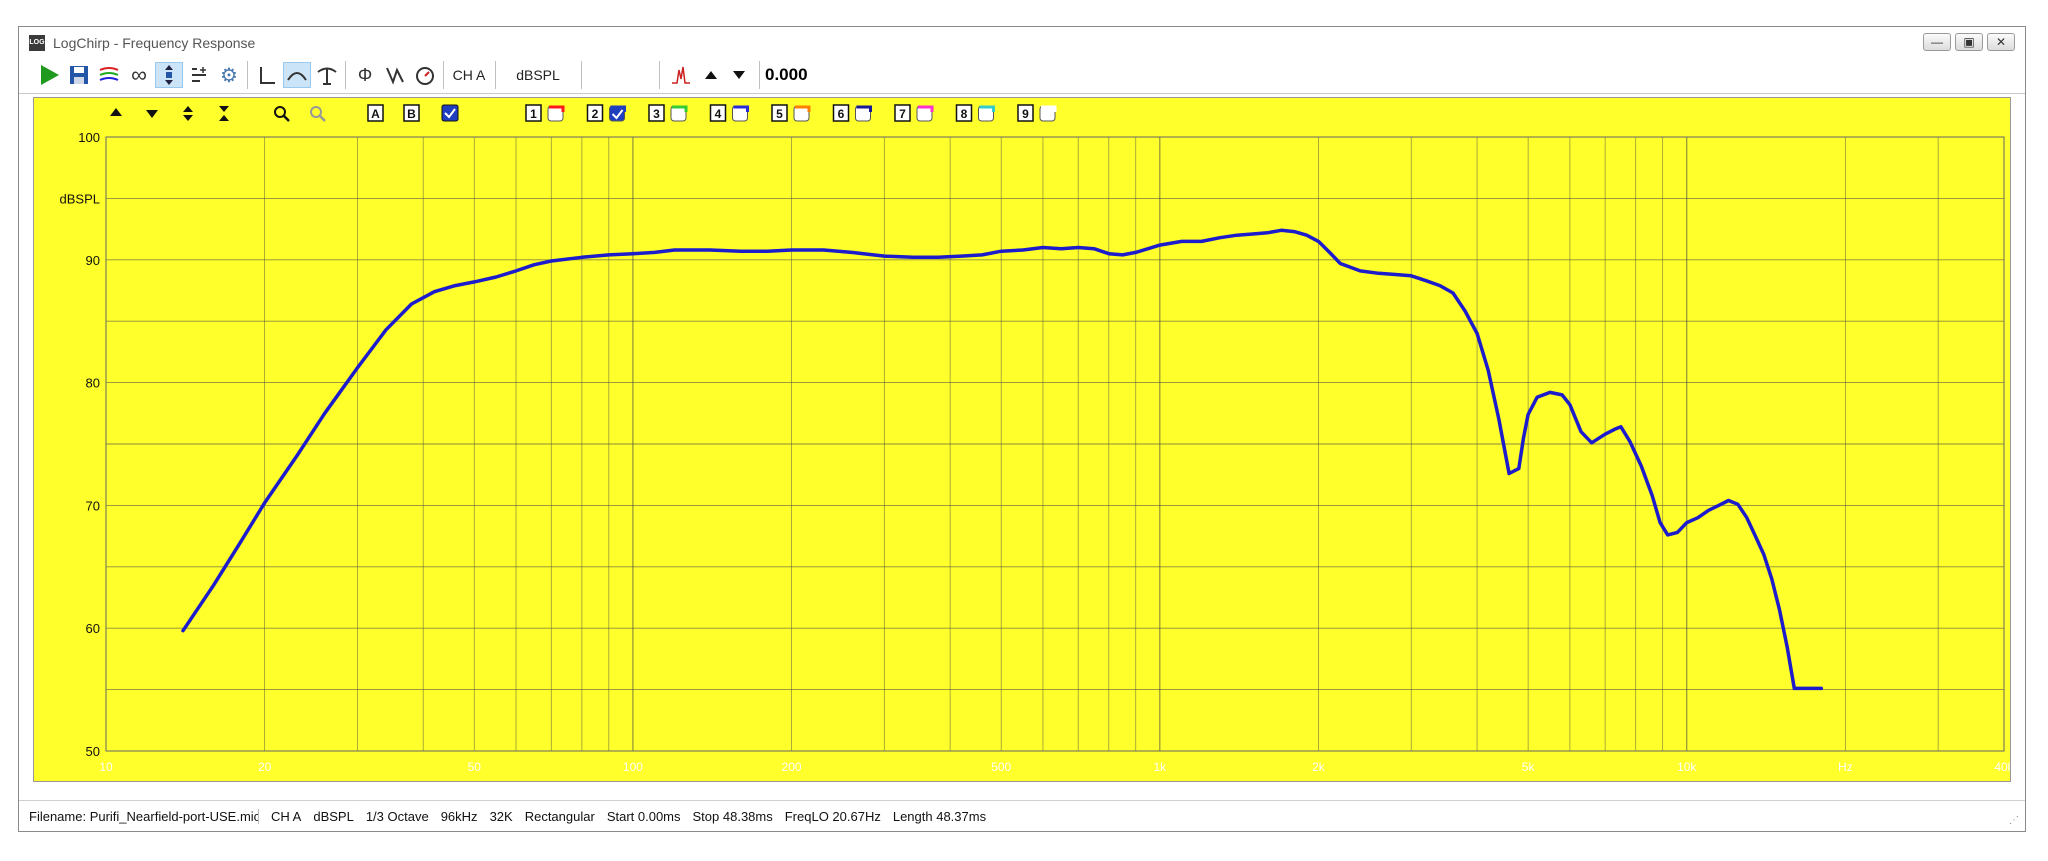  I want to click on trace-toggle-2: 2, so click(606, 113).